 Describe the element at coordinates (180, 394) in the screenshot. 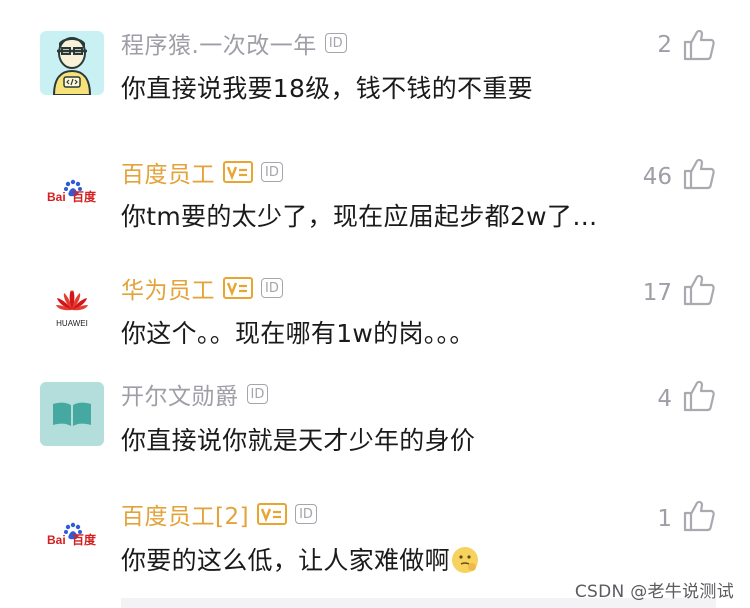

I see `comment-author: 开尔文勋爵` at that location.